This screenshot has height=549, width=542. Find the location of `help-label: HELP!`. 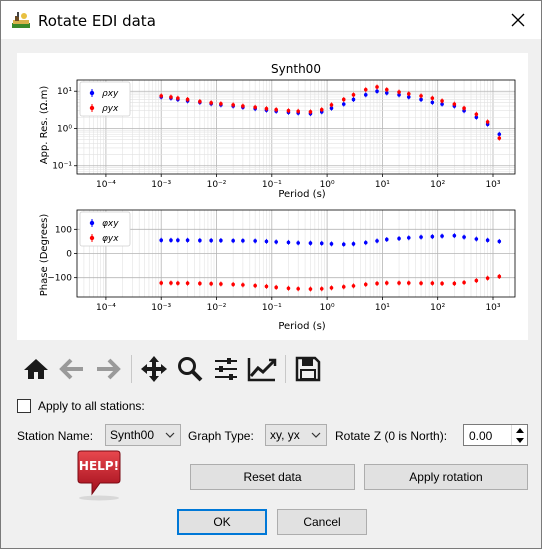

help-label: HELP! is located at coordinates (99, 466).